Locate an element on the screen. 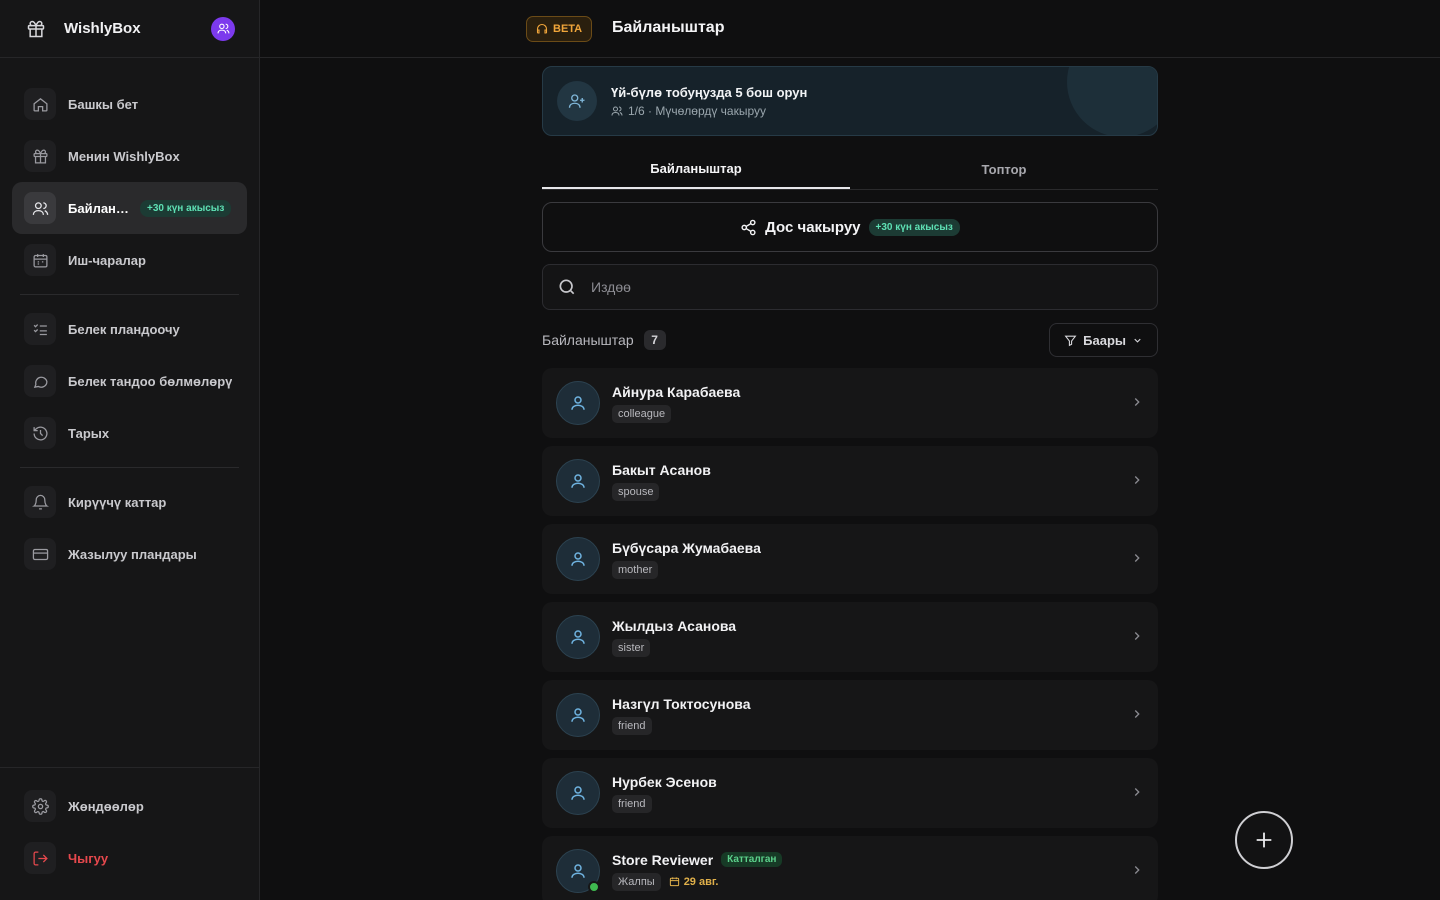 The height and width of the screenshot is (900, 1440). search-input is located at coordinates (841, 287).